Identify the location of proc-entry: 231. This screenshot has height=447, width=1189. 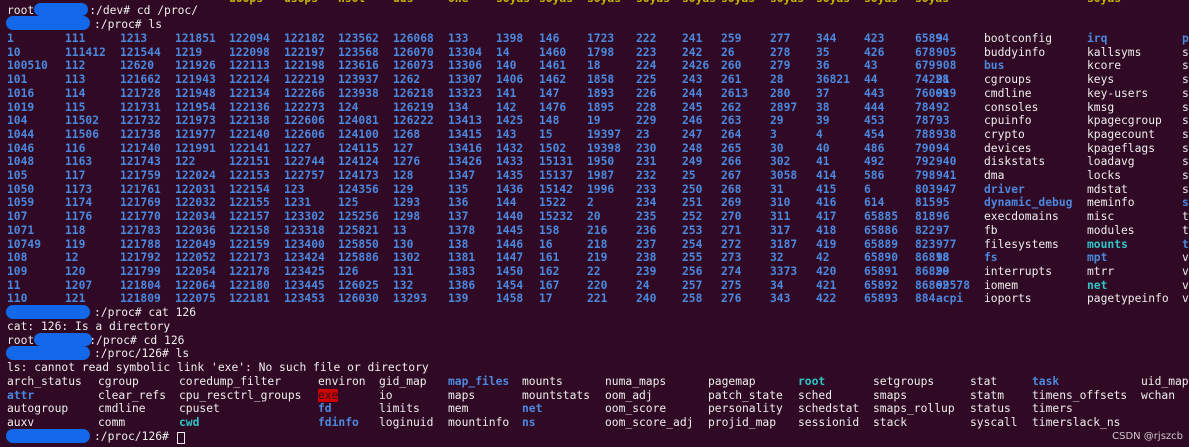
(646, 162).